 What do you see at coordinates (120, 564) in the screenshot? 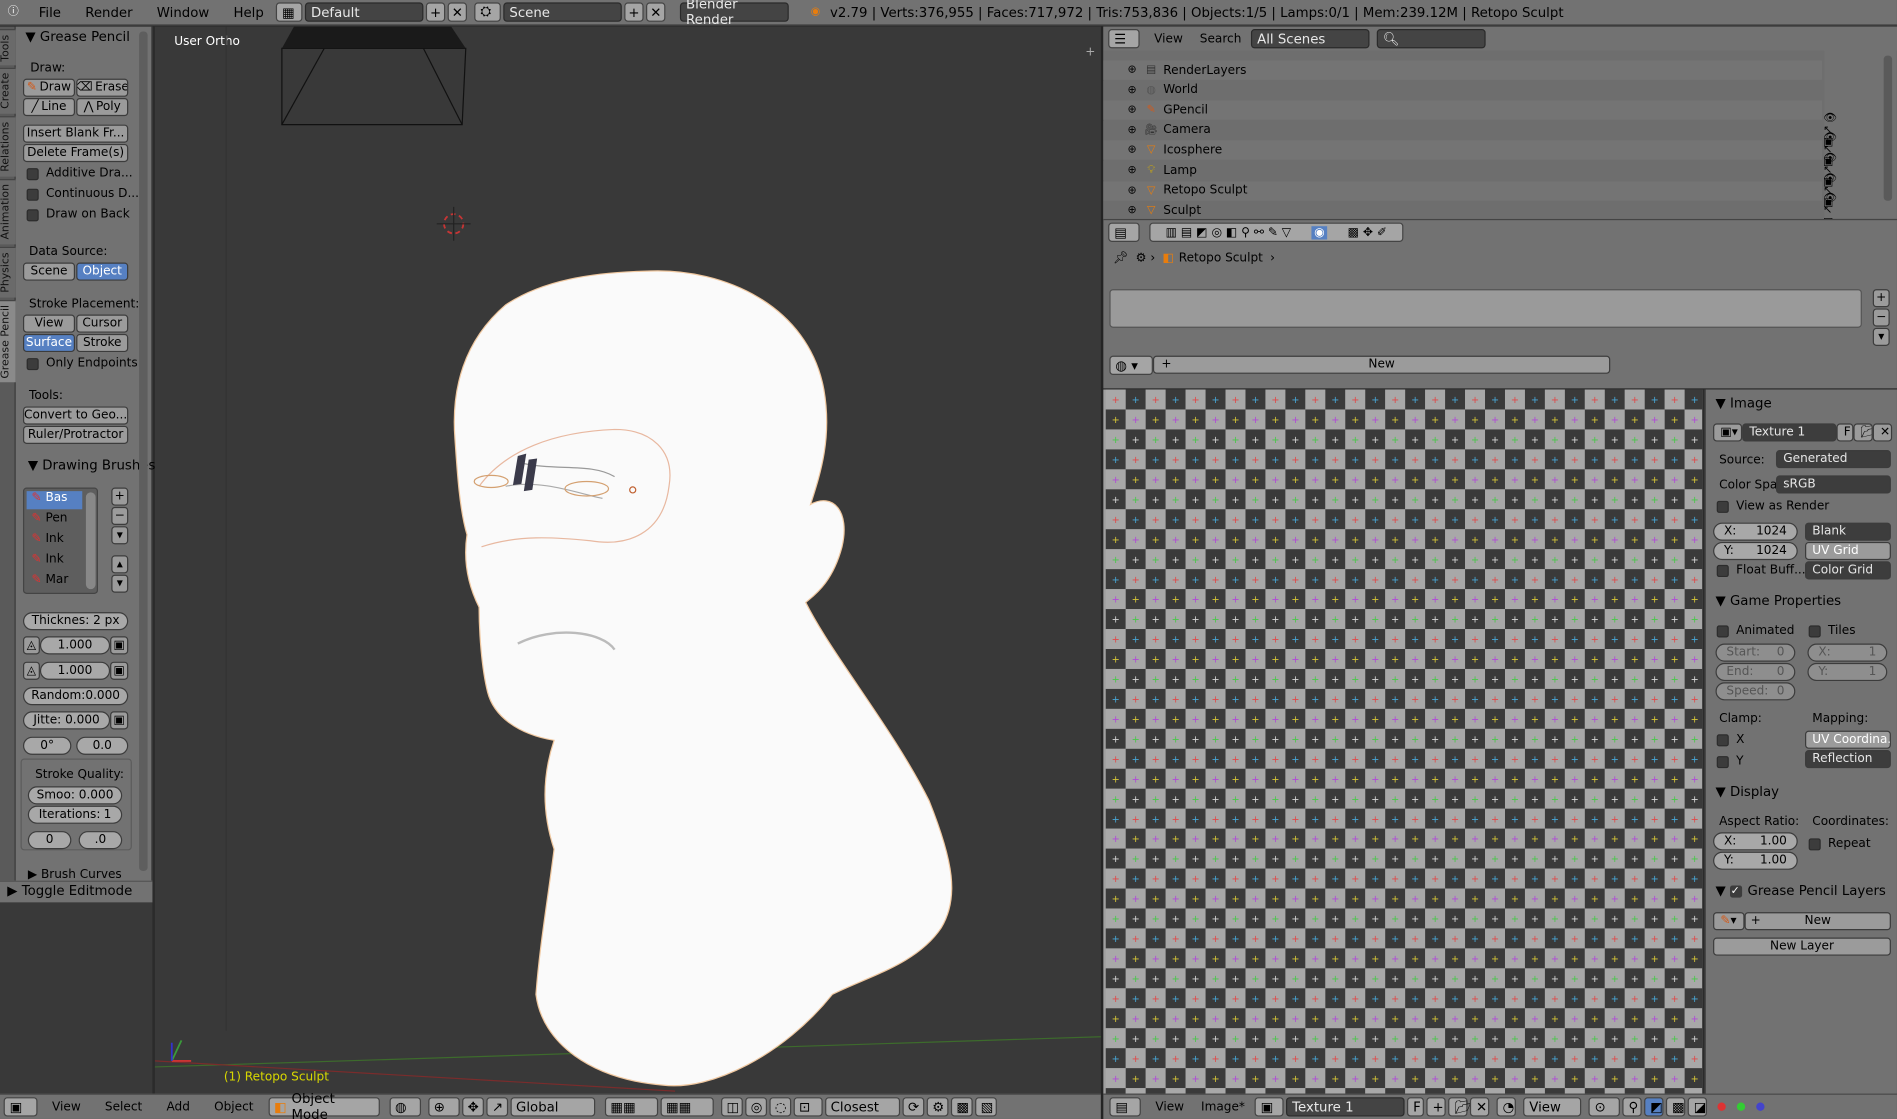
I see `move-brush-up-button: ▴` at bounding box center [120, 564].